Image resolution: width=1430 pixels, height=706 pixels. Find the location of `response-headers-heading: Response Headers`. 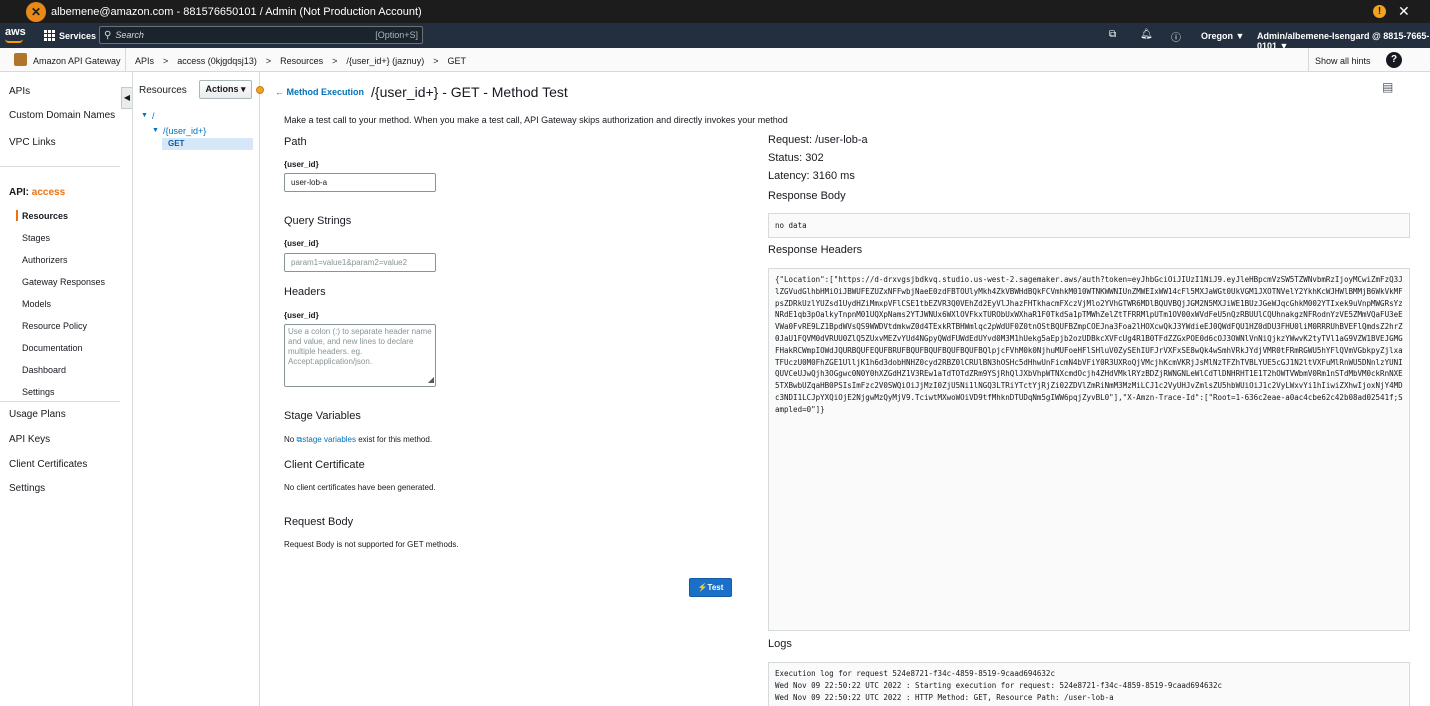

response-headers-heading: Response Headers is located at coordinates (815, 250).